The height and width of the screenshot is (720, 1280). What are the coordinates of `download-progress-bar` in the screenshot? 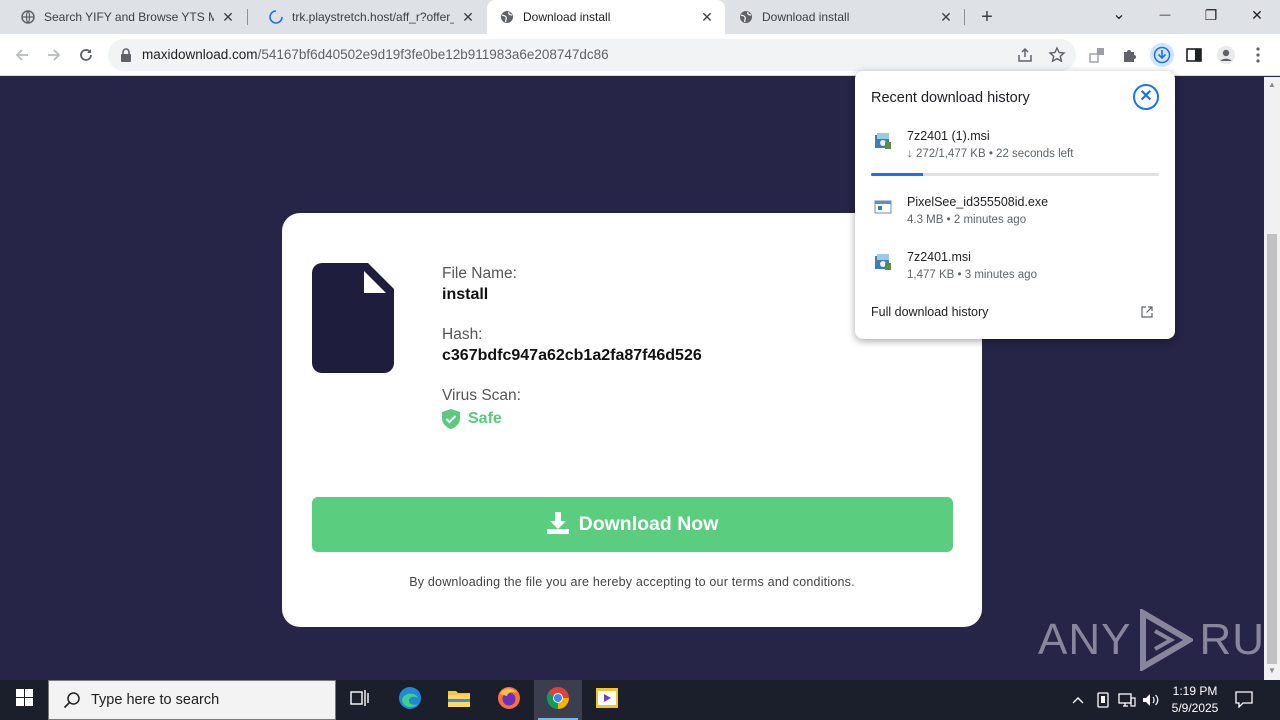 It's located at (1015, 174).